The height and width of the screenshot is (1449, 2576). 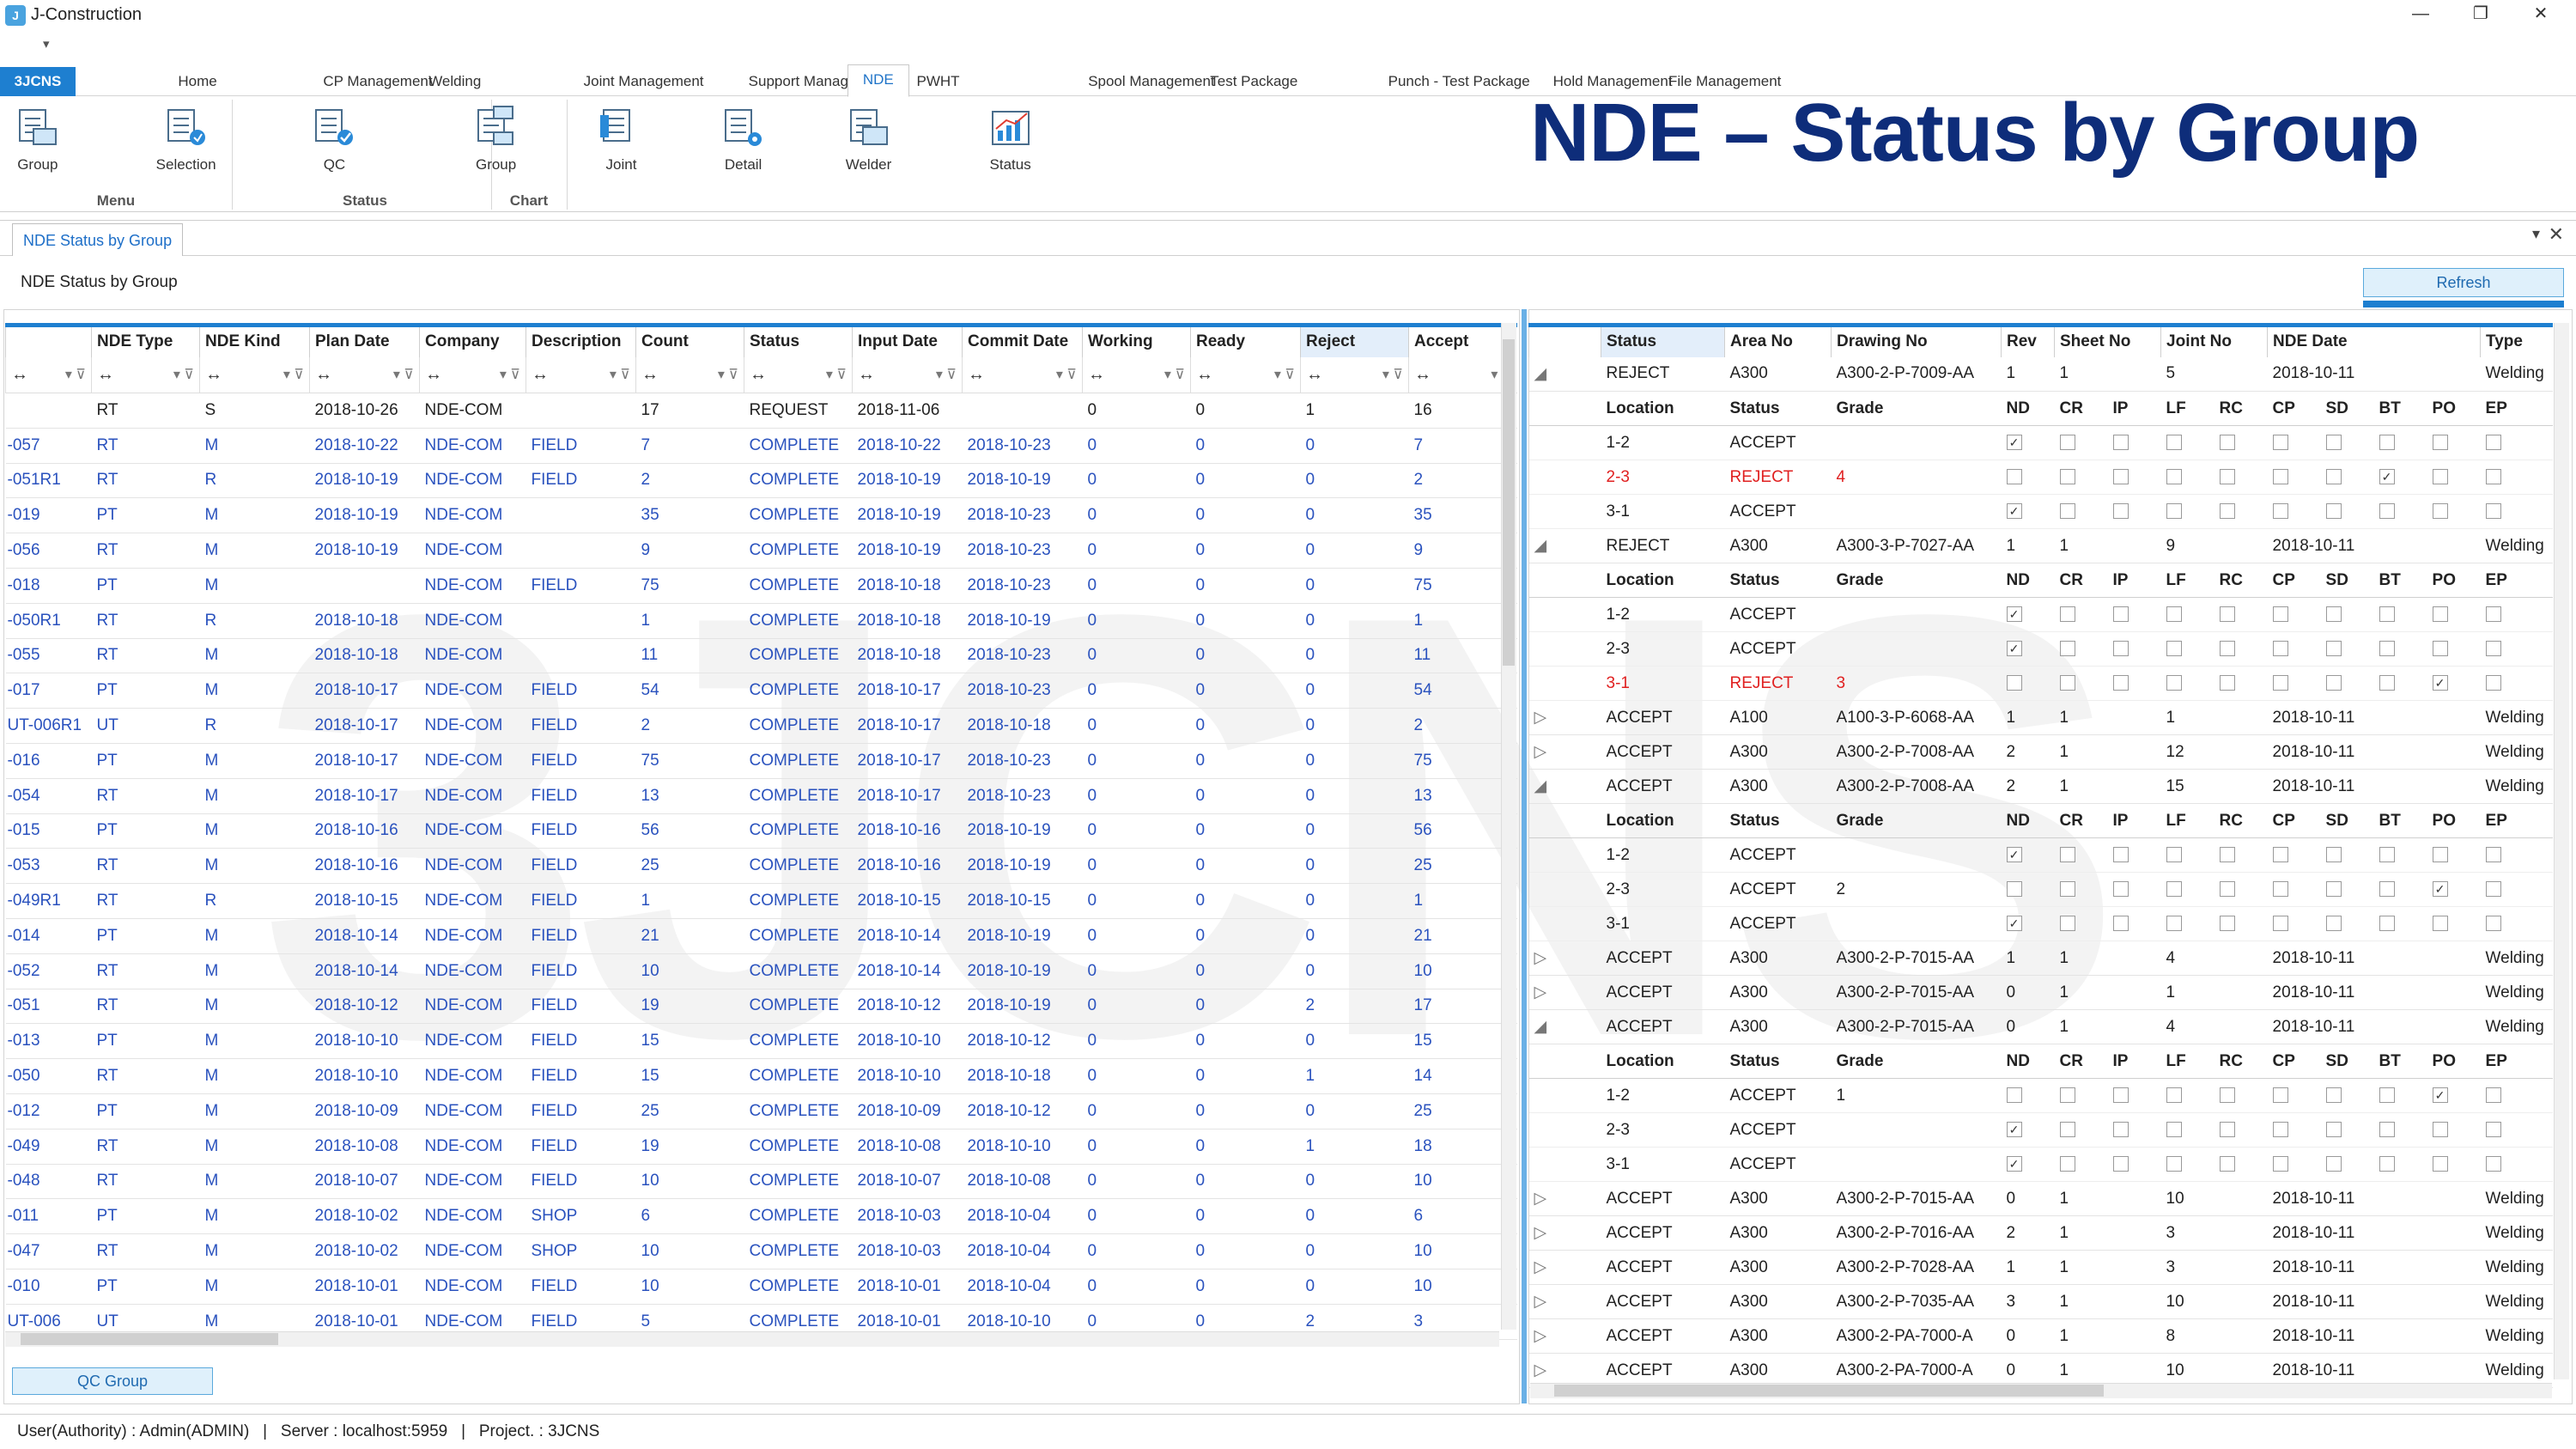 I want to click on minimize-button: —, so click(x=2420, y=14).